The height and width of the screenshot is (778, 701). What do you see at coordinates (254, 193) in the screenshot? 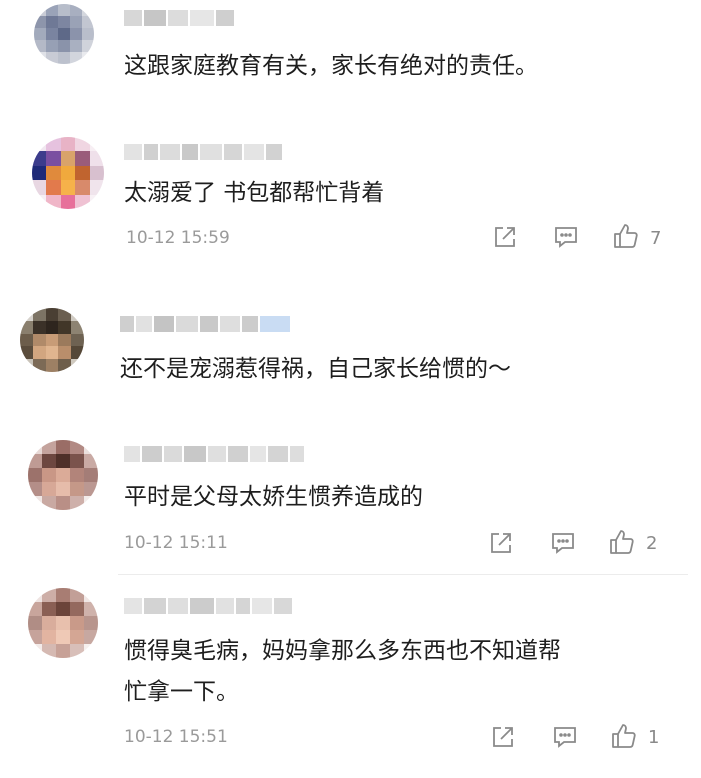
I see `comment-text: 太溺爱了 书包都帮忙背着` at bounding box center [254, 193].